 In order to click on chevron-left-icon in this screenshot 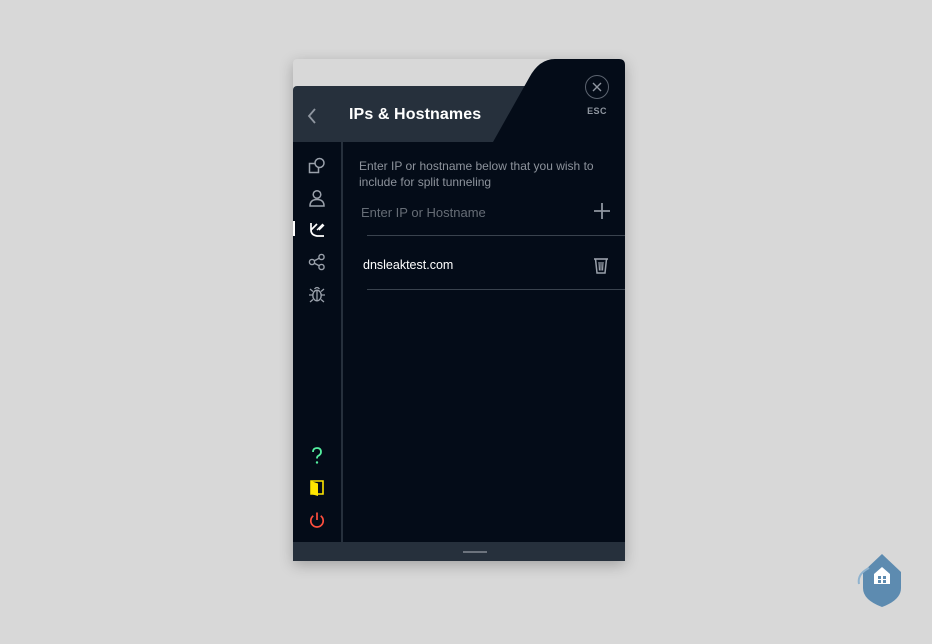, I will do `click(311, 116)`.